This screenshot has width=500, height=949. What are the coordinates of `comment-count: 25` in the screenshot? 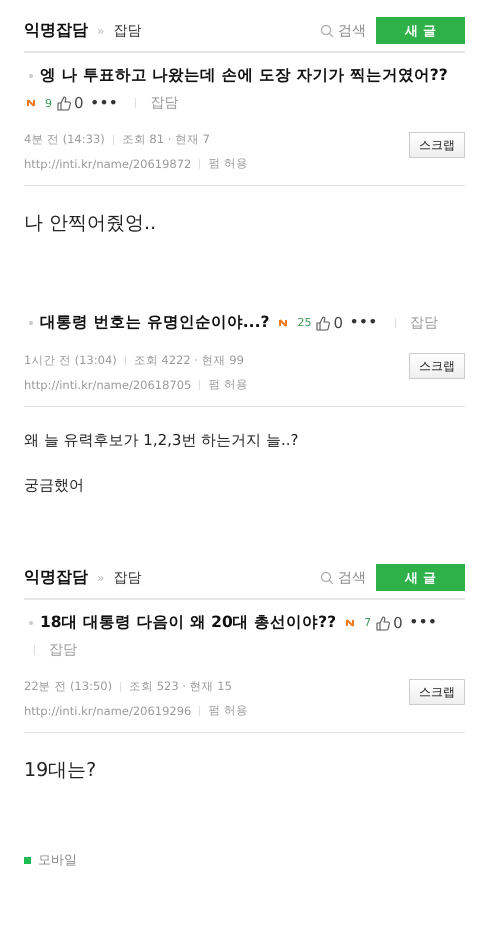 It's located at (304, 322).